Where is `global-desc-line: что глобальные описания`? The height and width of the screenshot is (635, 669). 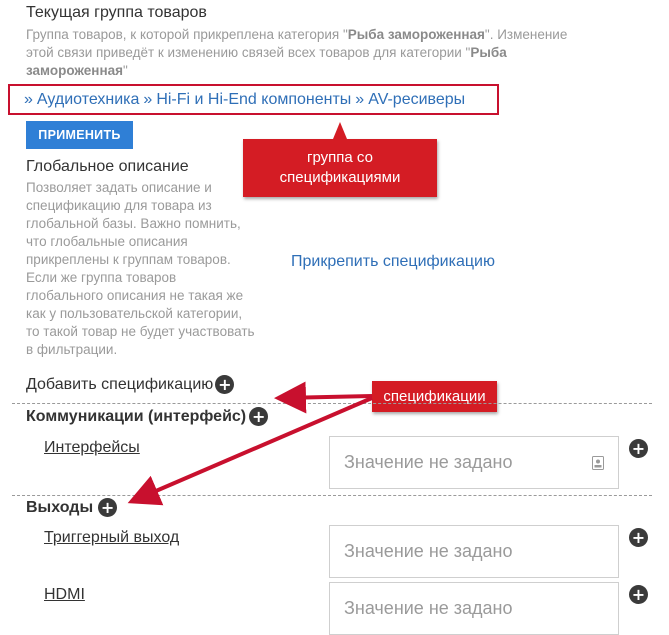 global-desc-line: что глобальные описания is located at coordinates (107, 241).